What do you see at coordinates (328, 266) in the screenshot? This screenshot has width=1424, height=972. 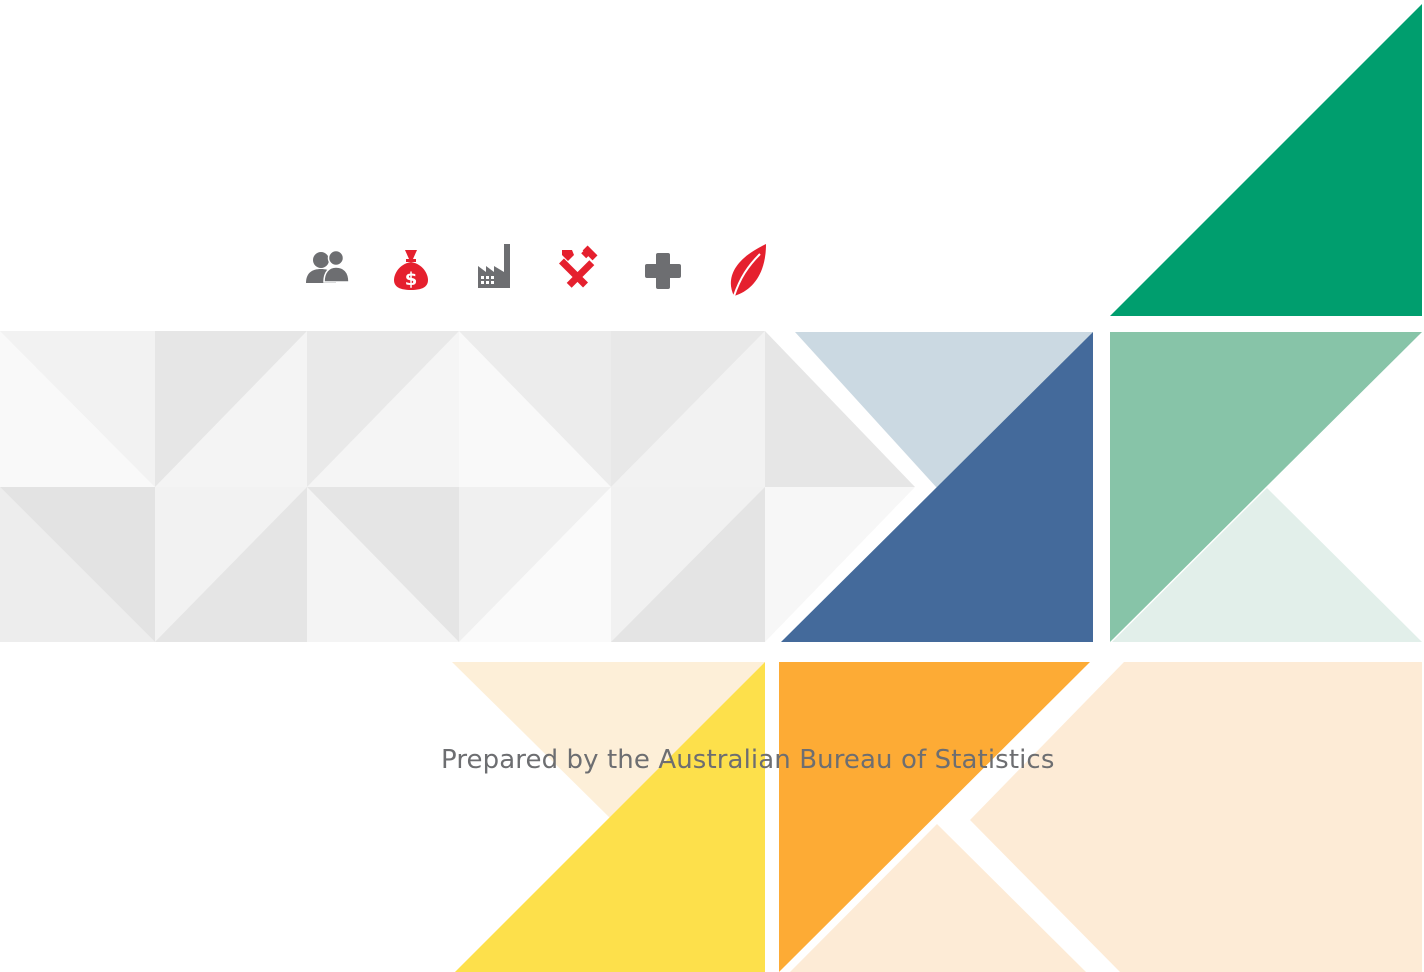 I see `people-icon` at bounding box center [328, 266].